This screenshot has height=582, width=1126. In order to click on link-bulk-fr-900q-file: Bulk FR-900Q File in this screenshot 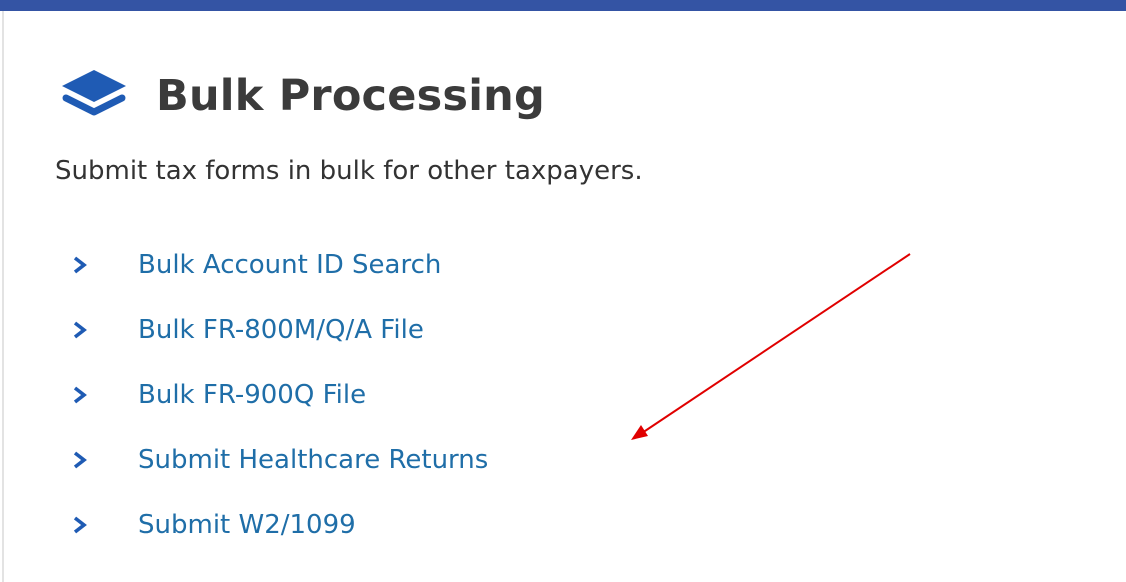, I will do `click(280, 394)`.